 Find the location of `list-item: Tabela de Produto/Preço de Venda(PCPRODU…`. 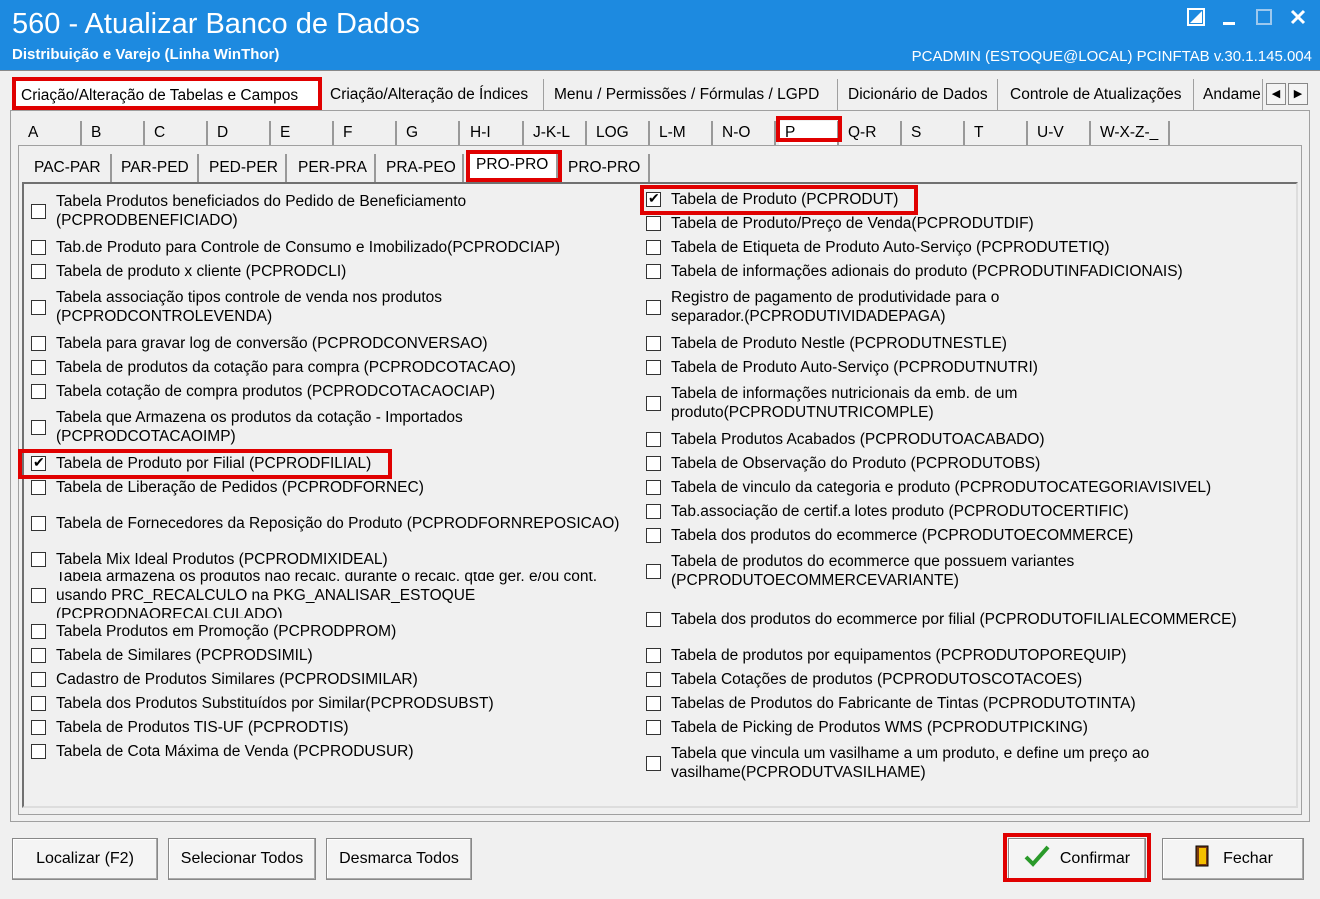

list-item: Tabela de Produto/Preço de Venda(PCPRODU… is located at coordinates (951, 223).